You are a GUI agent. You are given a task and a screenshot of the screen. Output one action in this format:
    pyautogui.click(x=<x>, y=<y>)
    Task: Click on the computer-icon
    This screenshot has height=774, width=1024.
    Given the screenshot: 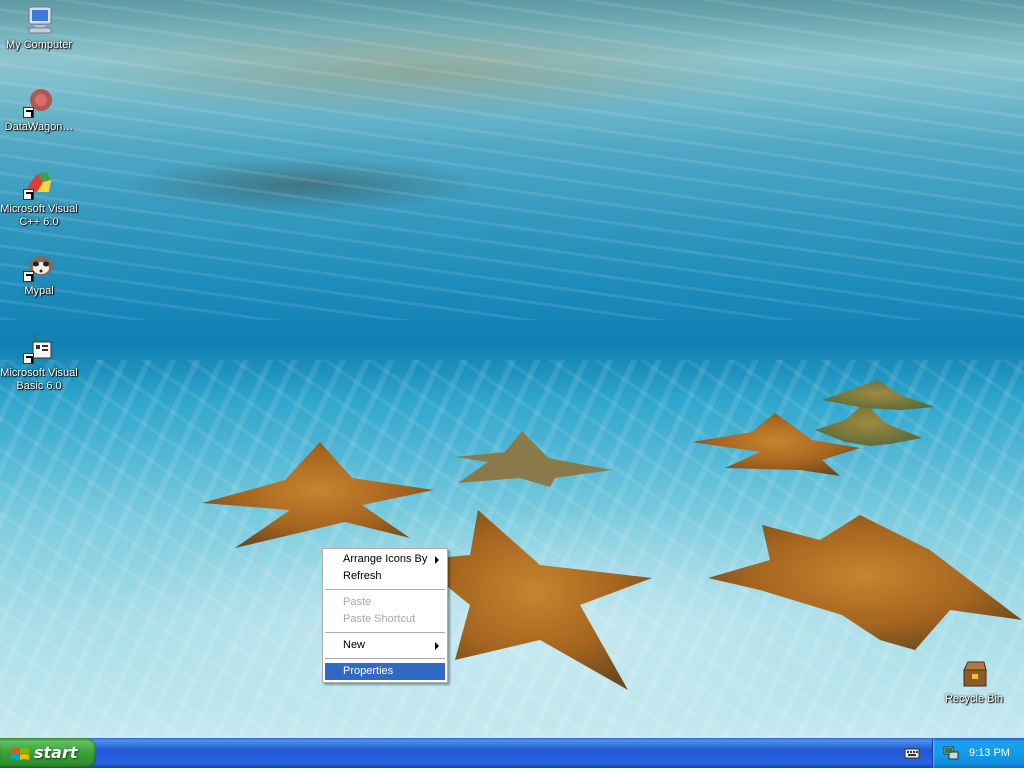 What is the action you would take?
    pyautogui.click(x=39, y=20)
    